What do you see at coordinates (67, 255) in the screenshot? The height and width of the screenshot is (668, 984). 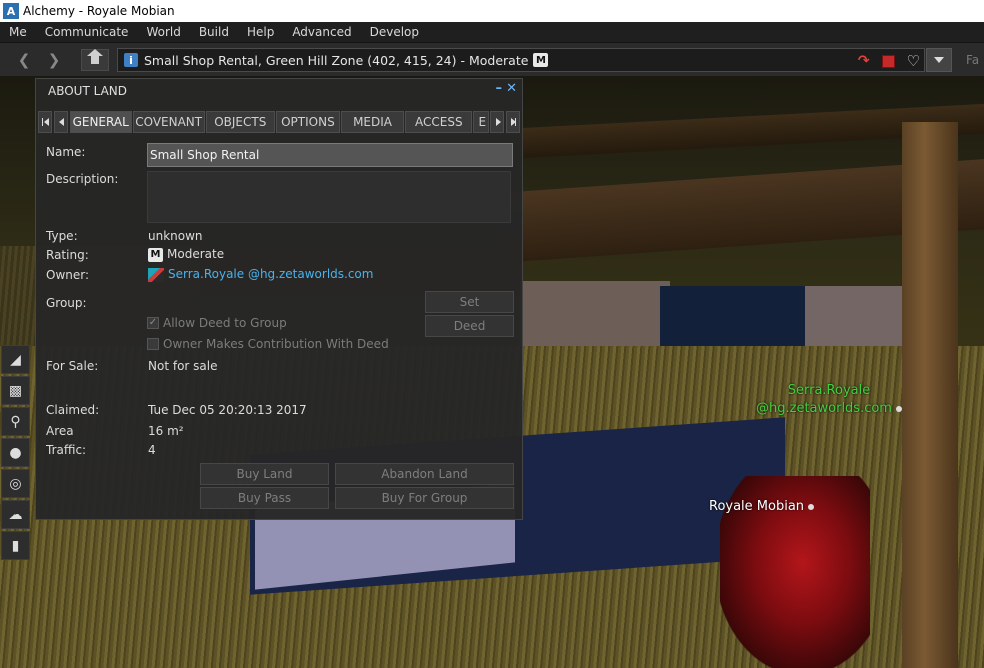 I see `rating-label: Rating:` at bounding box center [67, 255].